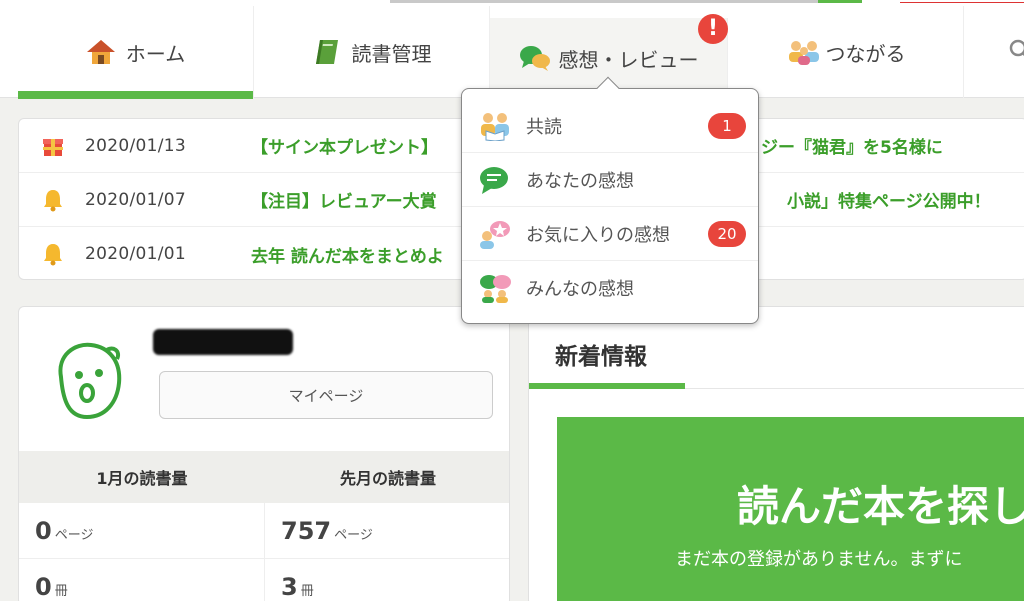 The width and height of the screenshot is (1024, 601). Describe the element at coordinates (326, 395) in the screenshot. I see `mypage-button: マイページ` at that location.